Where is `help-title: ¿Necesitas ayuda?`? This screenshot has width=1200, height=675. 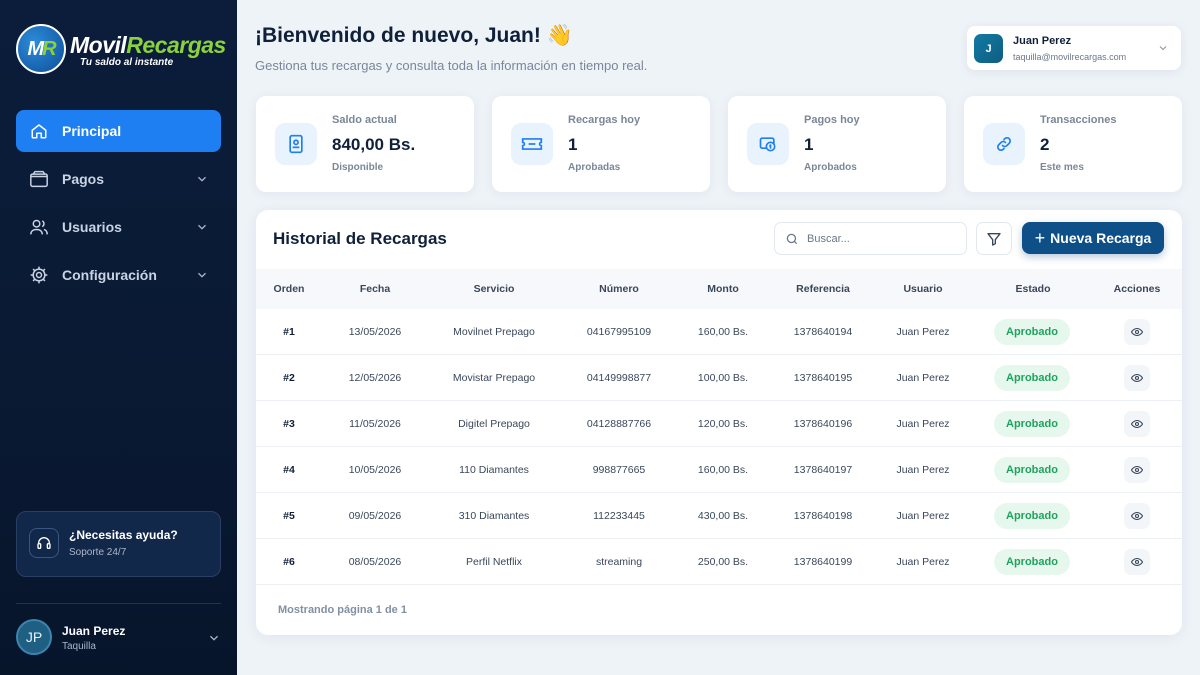 help-title: ¿Necesitas ayuda? is located at coordinates (123, 535).